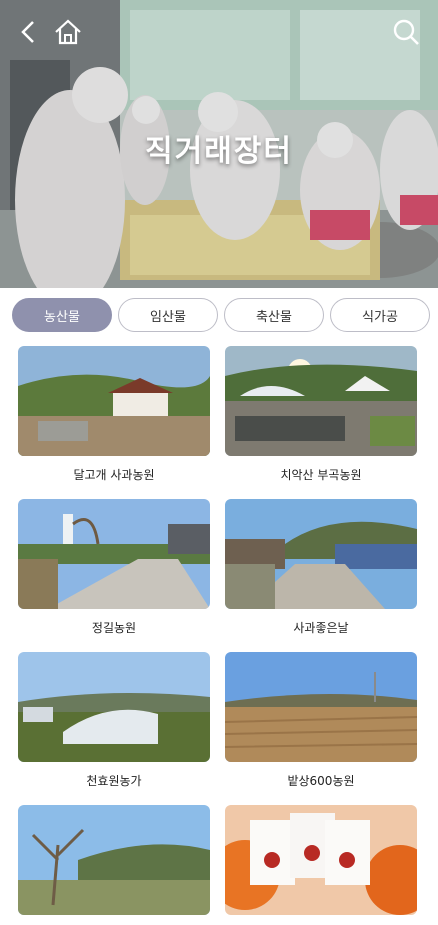 The image size is (438, 925). I want to click on farm-name: 천효원농가, so click(114, 781).